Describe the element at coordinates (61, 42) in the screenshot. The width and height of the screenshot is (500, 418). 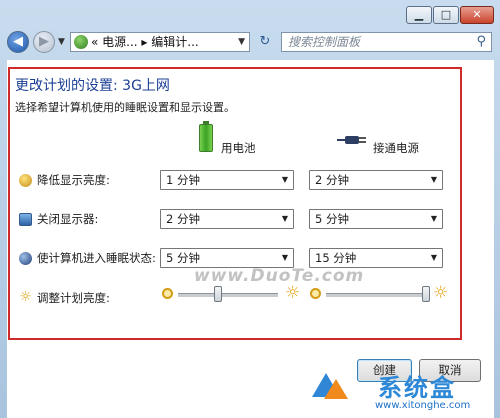
I see `recent-pages-dropdown-icon: ▼` at that location.